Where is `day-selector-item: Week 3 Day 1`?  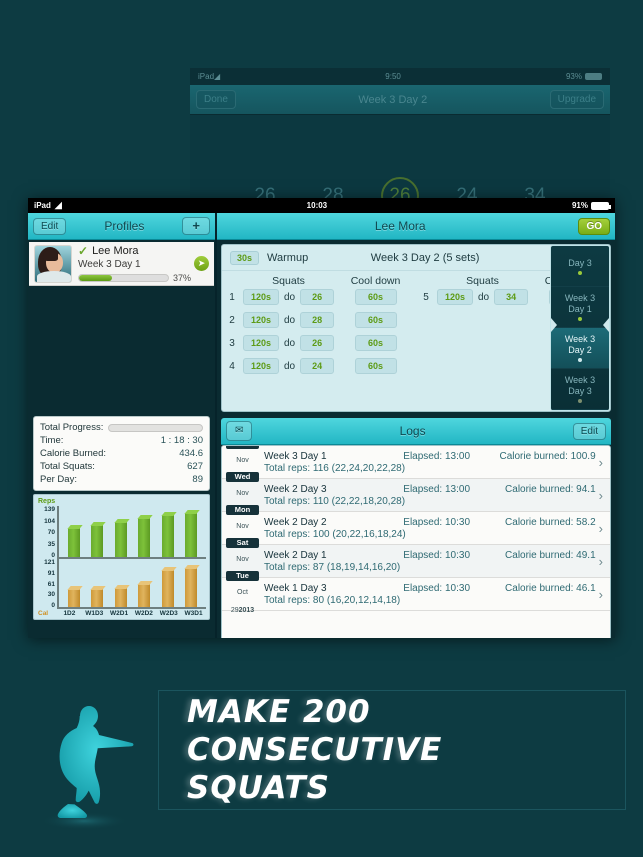
day-selector-item: Week 3 Day 1 is located at coordinates (580, 307).